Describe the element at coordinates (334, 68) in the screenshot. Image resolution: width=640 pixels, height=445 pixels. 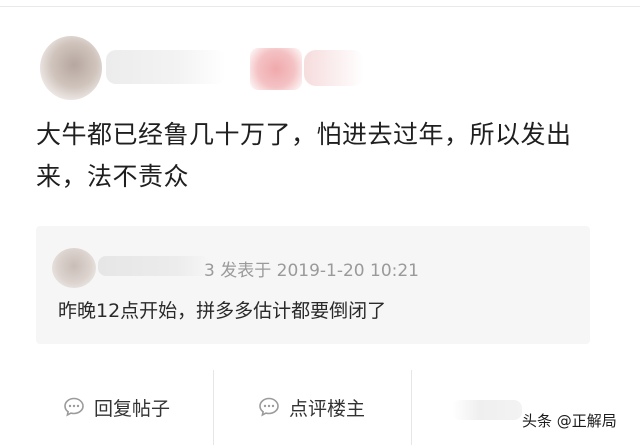
I see `user-level-redacted` at that location.